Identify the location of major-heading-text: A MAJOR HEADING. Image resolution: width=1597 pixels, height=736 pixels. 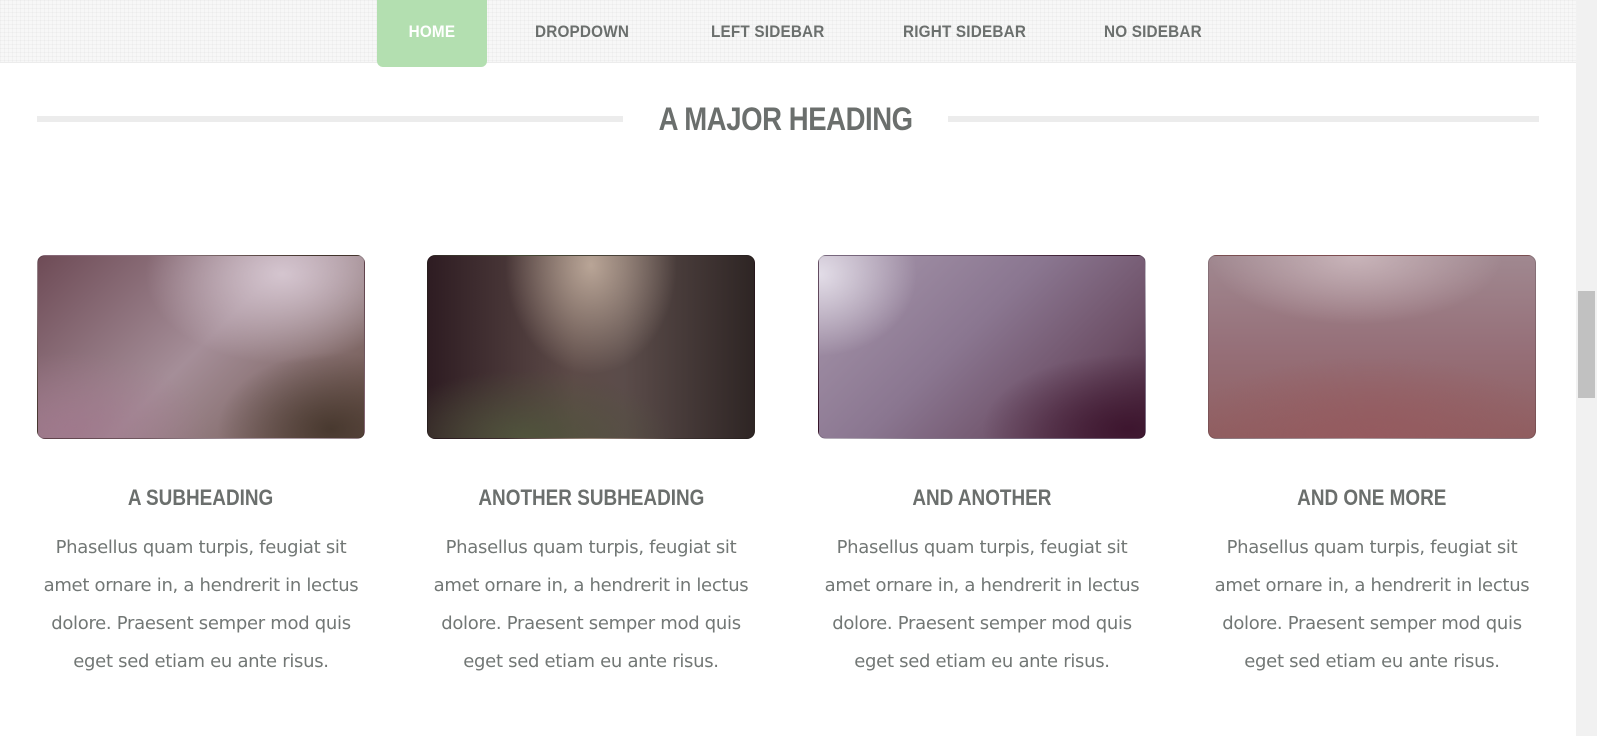
(785, 119).